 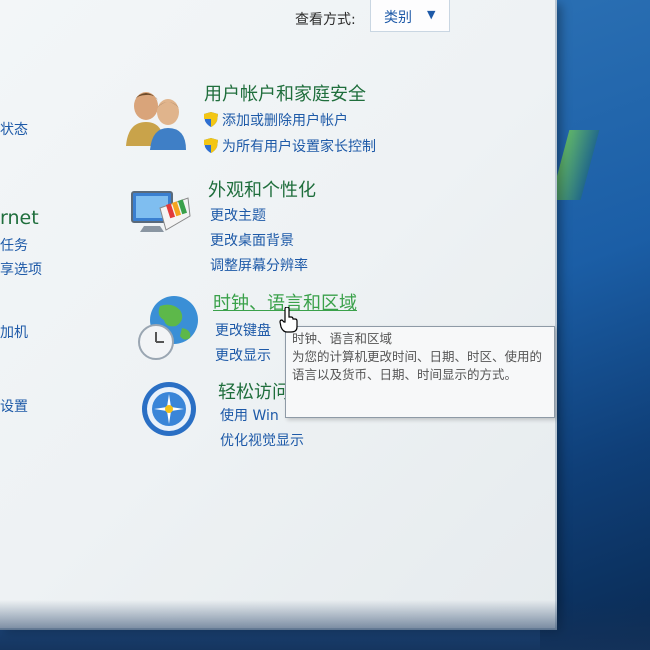 I want to click on left-nav-machine-fragment: 加机, so click(x=14, y=332).